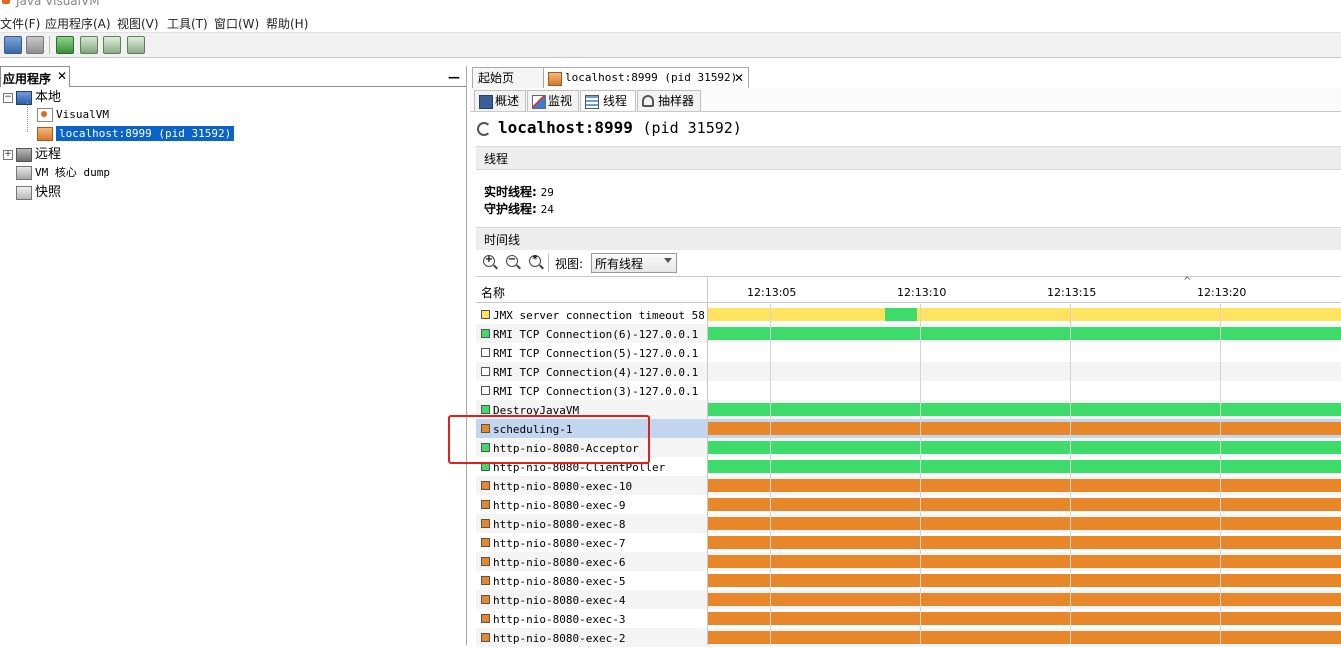 This screenshot has height=648, width=1341. I want to click on view-select: 所有线程, so click(634, 263).